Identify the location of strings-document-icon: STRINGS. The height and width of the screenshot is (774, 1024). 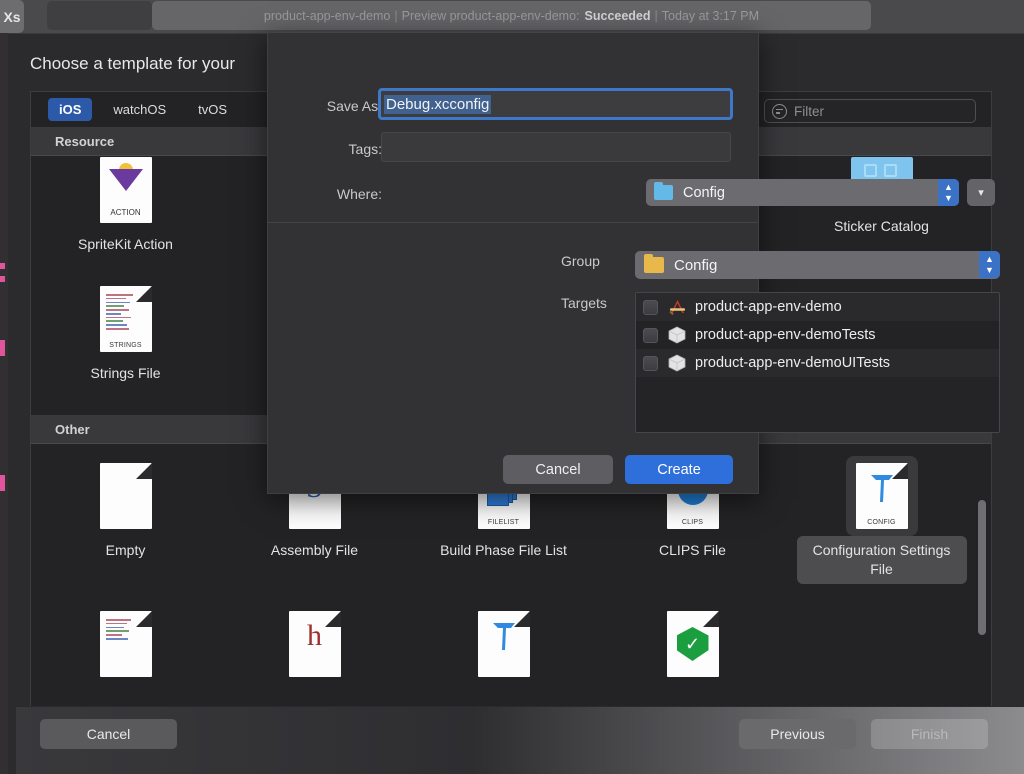
(126, 319).